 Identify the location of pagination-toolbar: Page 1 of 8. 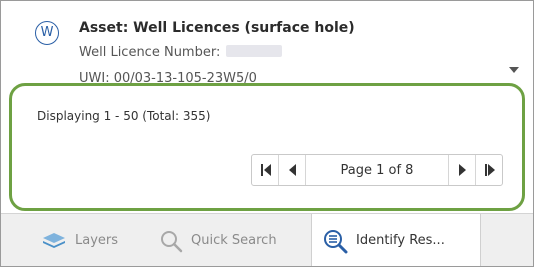
(377, 170).